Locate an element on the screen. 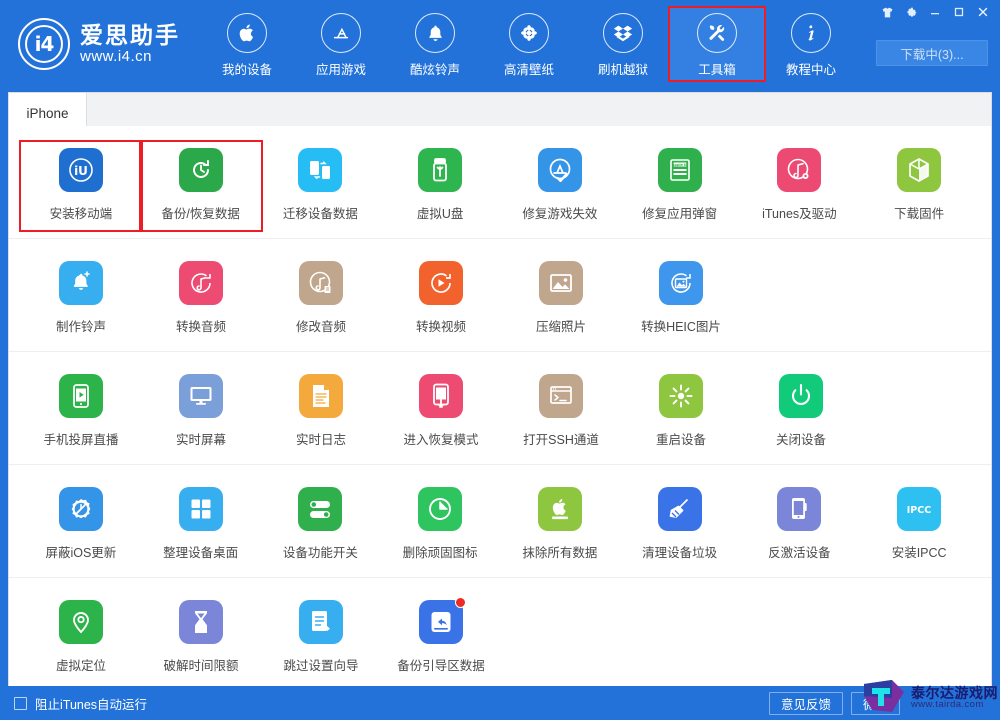 This screenshot has width=1000, height=720. wechat-button: 微信 is located at coordinates (875, 703).